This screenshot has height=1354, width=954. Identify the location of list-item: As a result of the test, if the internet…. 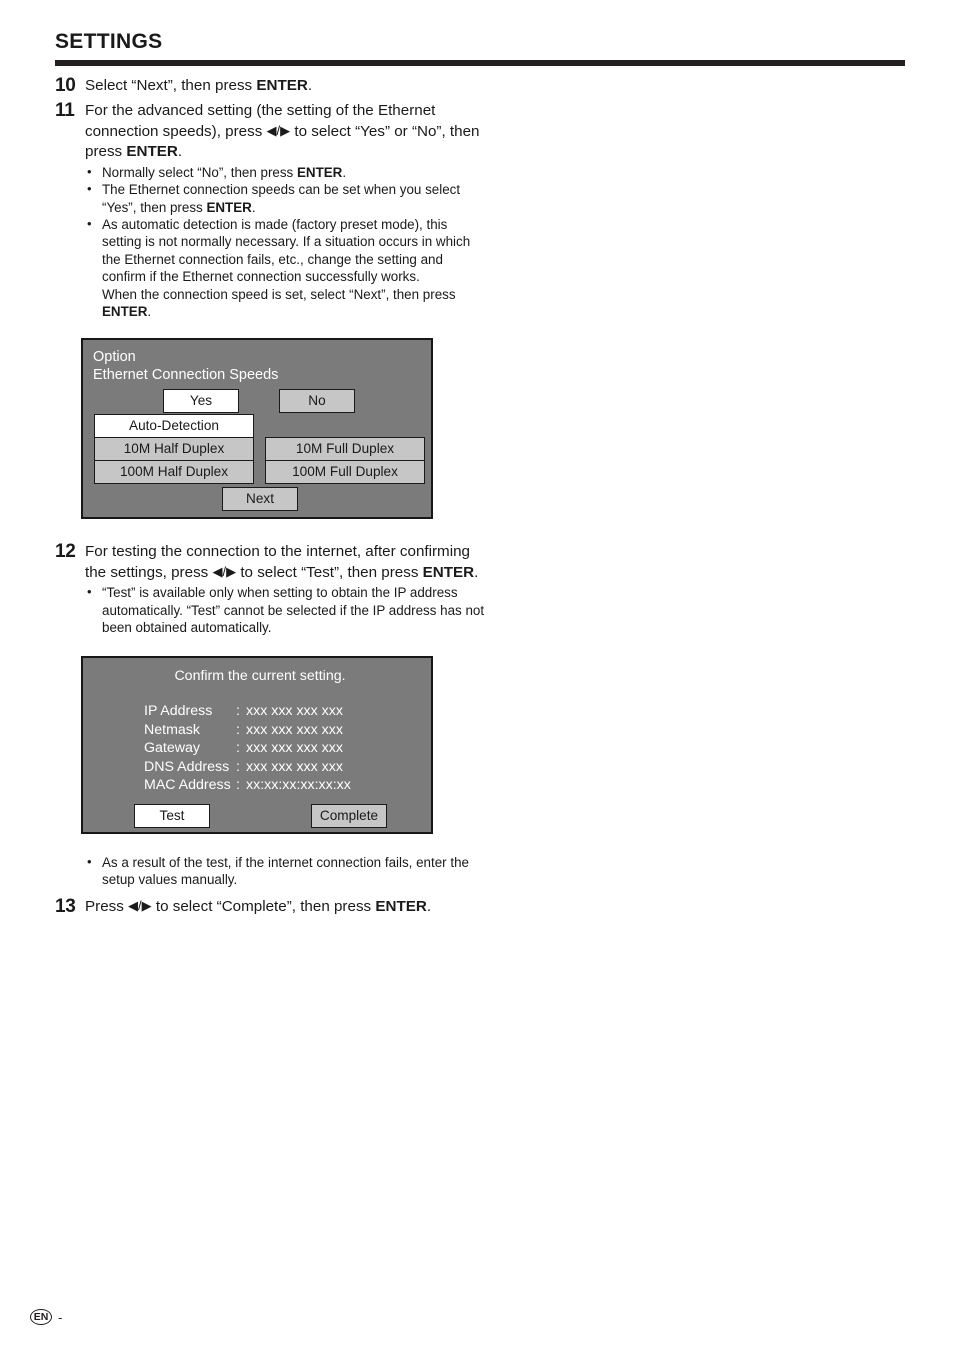
(285, 871).